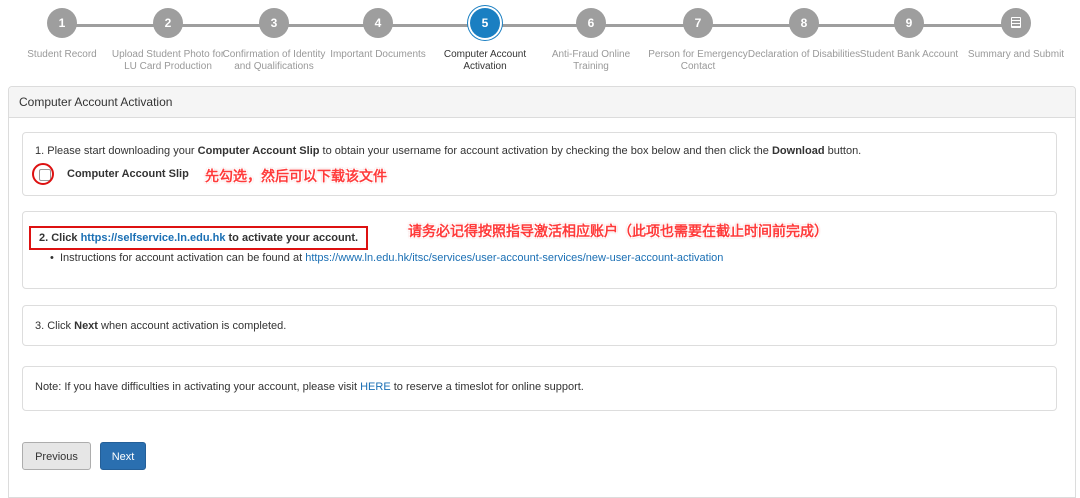 This screenshot has height=498, width=1080. Describe the element at coordinates (62, 54) in the screenshot. I see `step-label: Student Record` at that location.